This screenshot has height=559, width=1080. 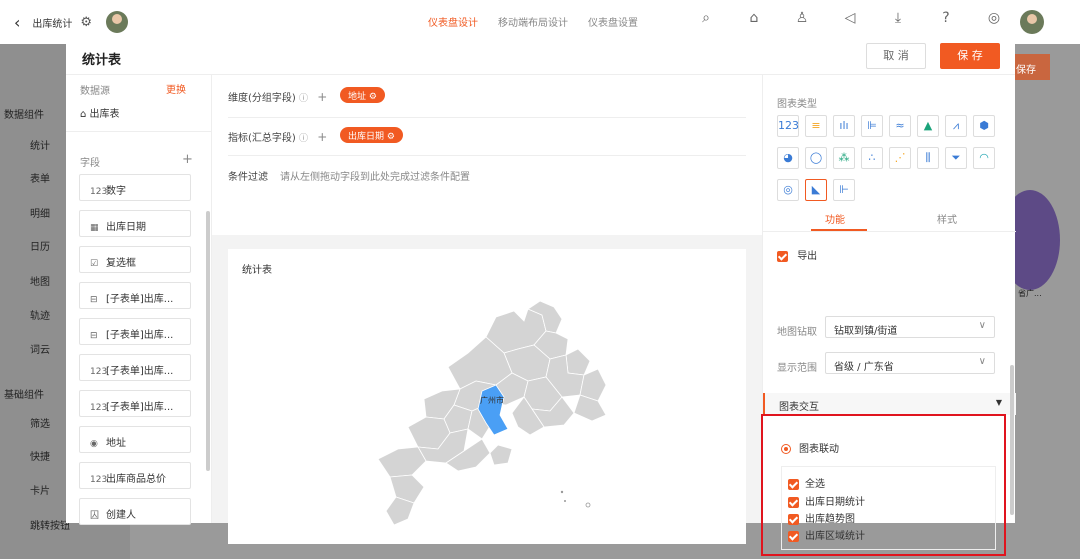 I want to click on display-range-label: 显示范围, so click(x=797, y=368).